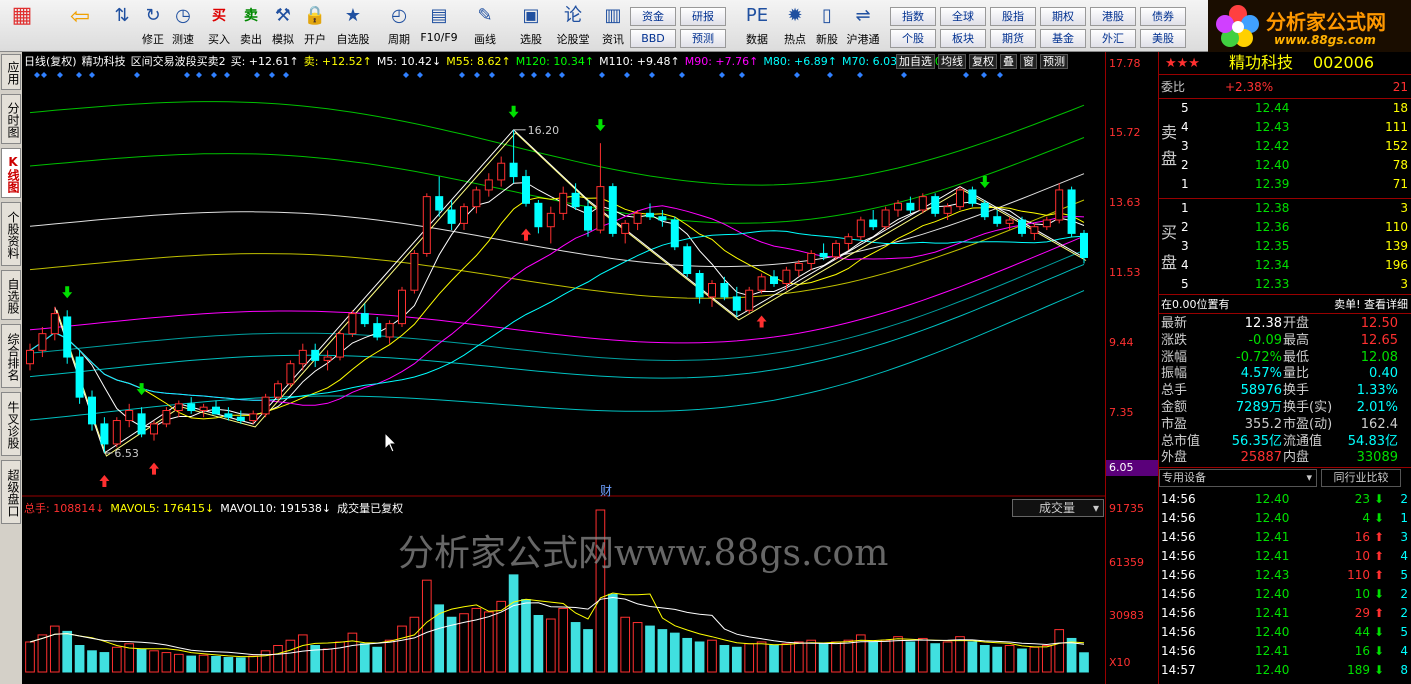 This screenshot has height=684, width=1411. Describe the element at coordinates (1125, 272) in the screenshot. I see `price-axis-label: 11.53` at that location.